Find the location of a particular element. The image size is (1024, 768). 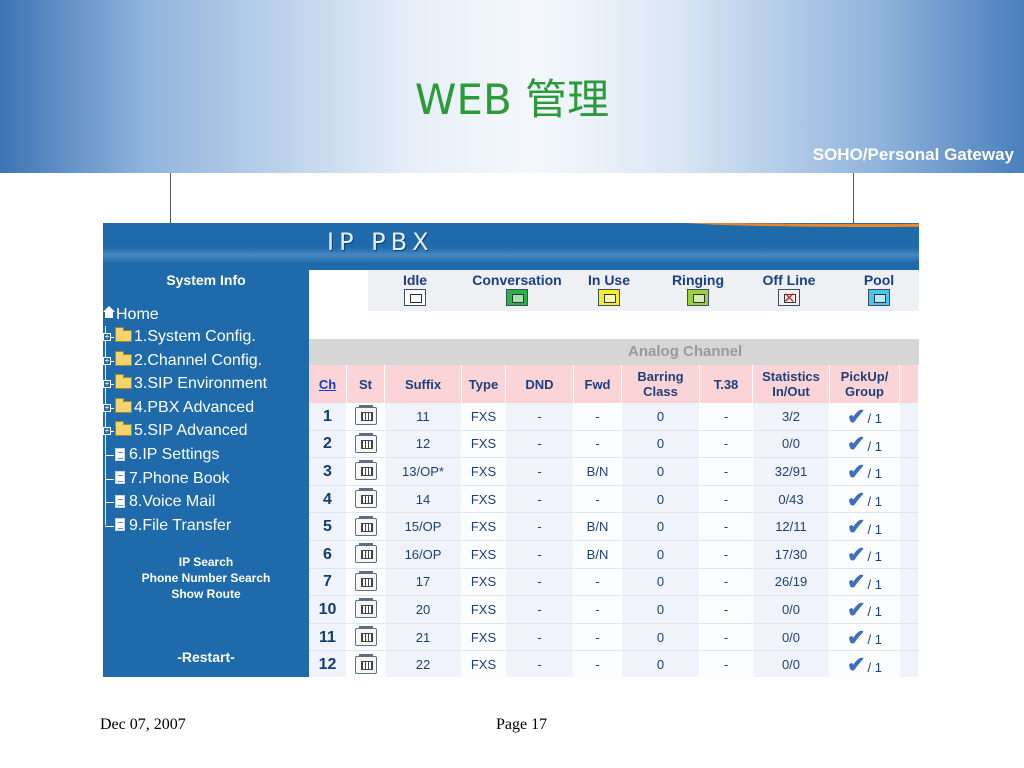

column-header-type: Type is located at coordinates (484, 384).